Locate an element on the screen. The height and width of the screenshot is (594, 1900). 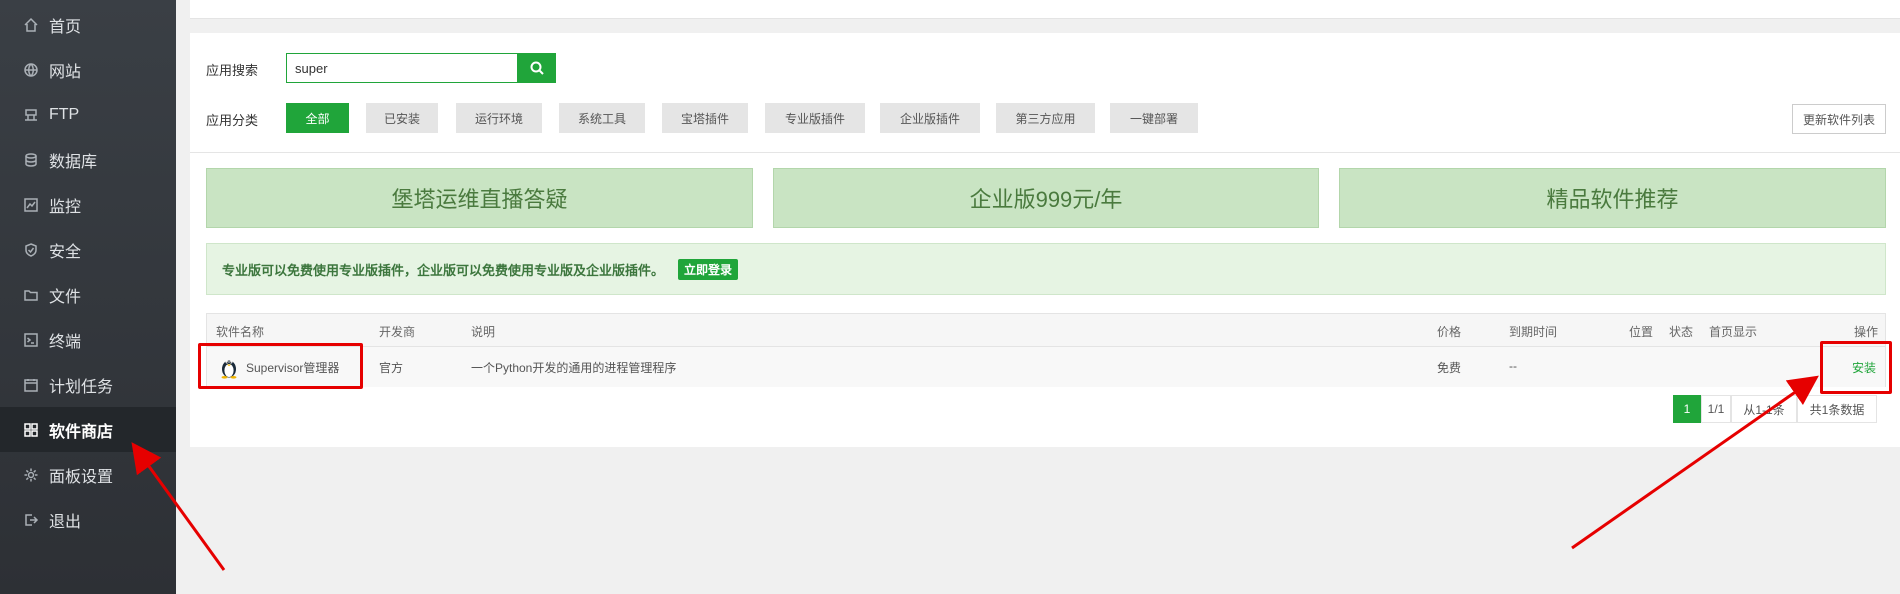
category-pro-plugins: 专业版插件 is located at coordinates (815, 118).